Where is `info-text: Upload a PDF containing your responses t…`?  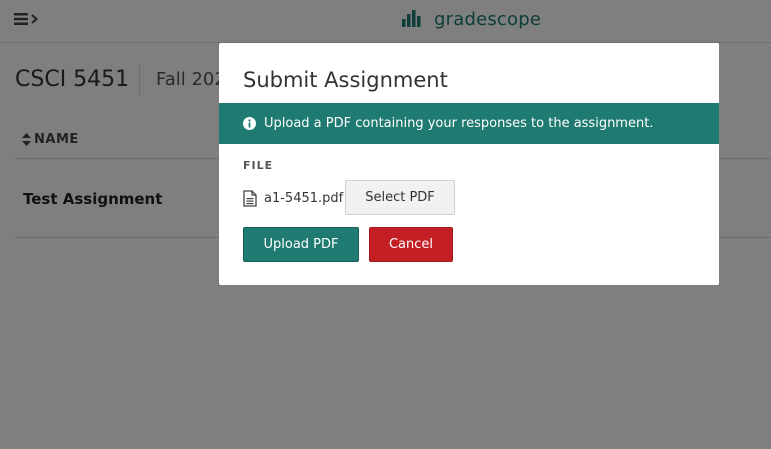
info-text: Upload a PDF containing your responses t… is located at coordinates (459, 123).